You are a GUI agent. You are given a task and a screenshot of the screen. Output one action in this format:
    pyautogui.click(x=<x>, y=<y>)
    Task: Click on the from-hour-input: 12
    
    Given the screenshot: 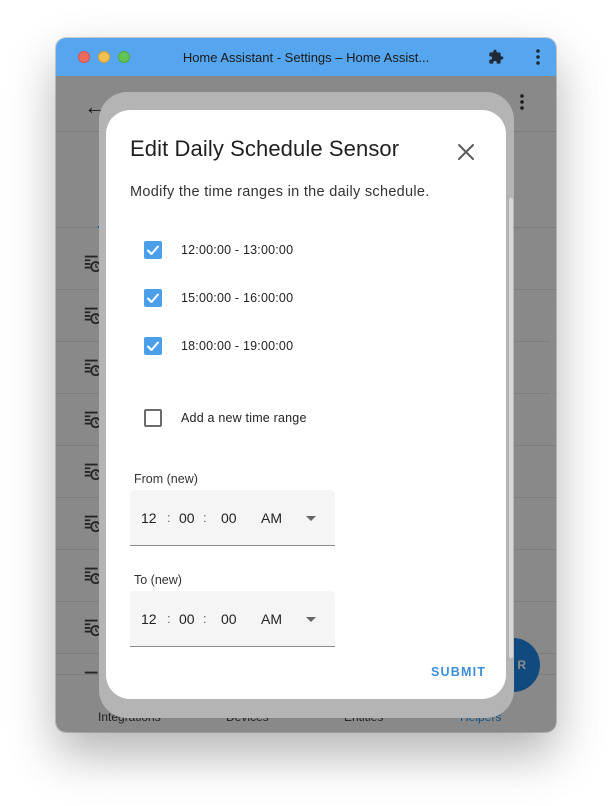 What is the action you would take?
    pyautogui.click(x=149, y=518)
    